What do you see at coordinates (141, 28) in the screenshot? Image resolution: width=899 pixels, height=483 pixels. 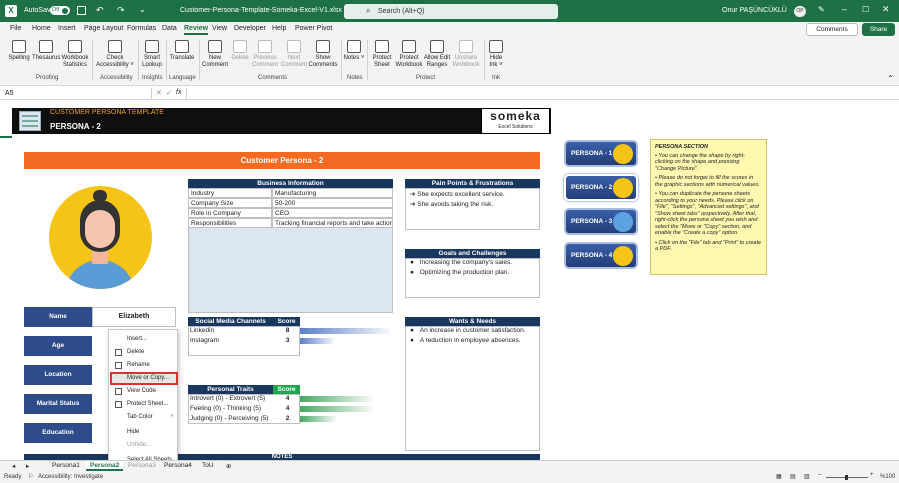 I see `menu-formulas: Formulas` at bounding box center [141, 28].